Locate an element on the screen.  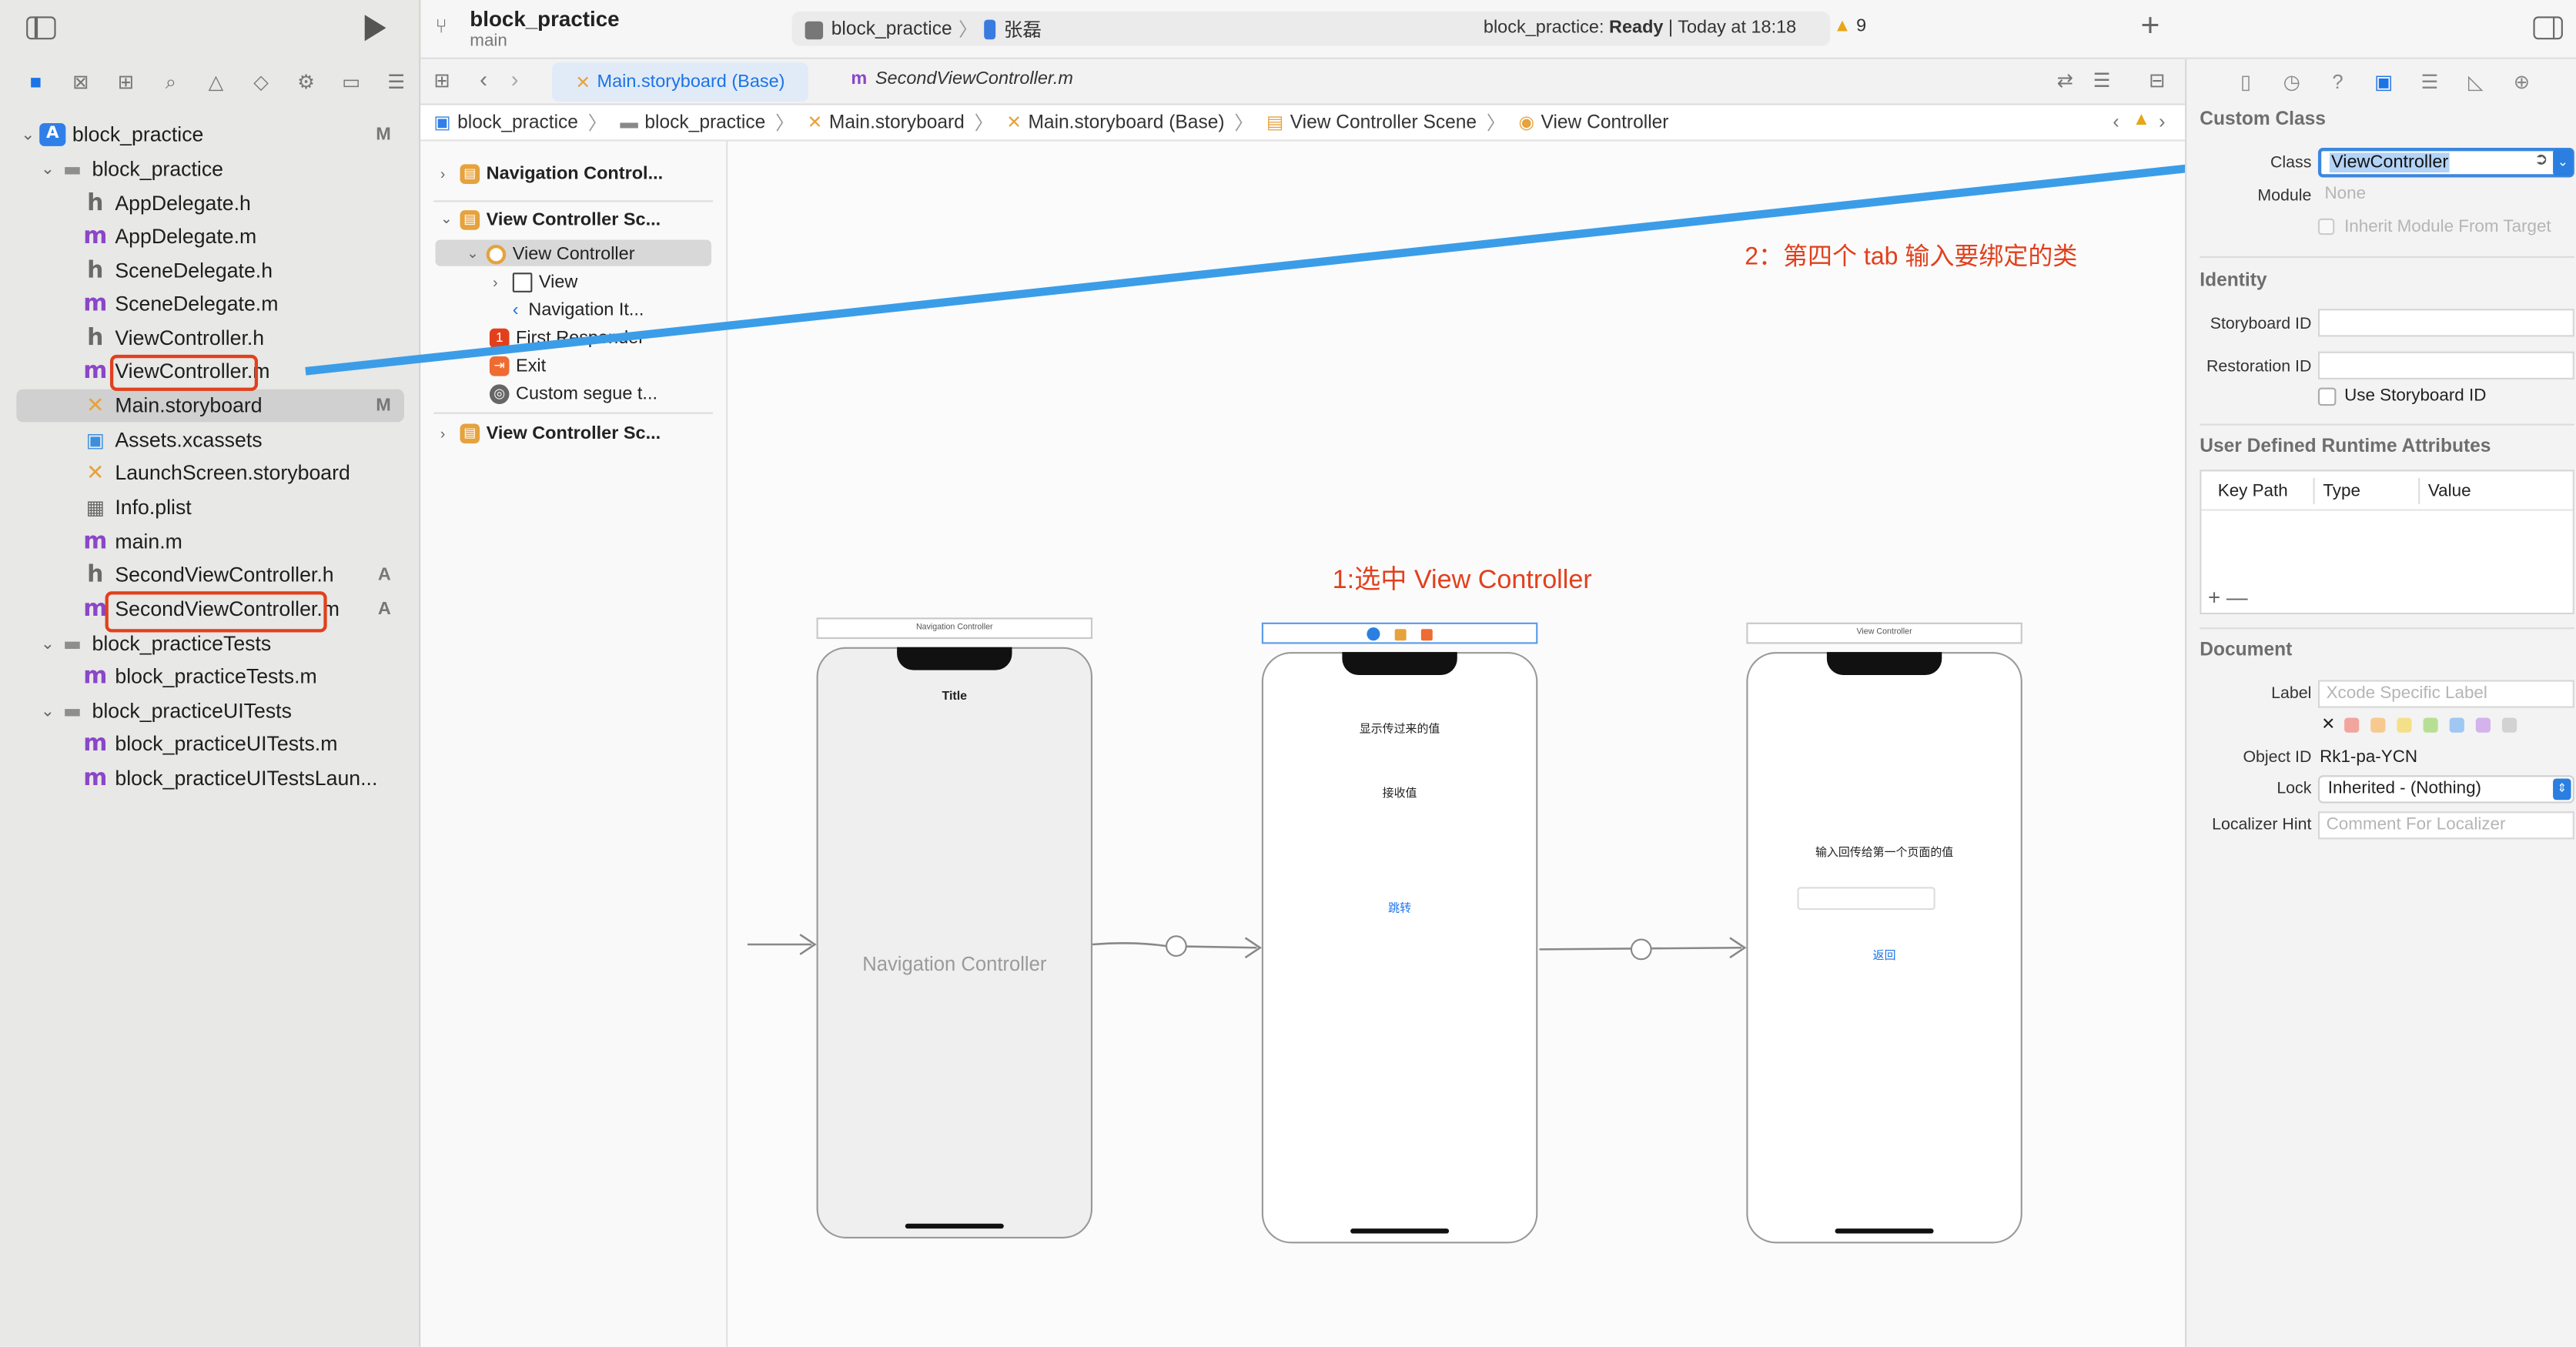
column-value: Value is located at coordinates (2449, 491).